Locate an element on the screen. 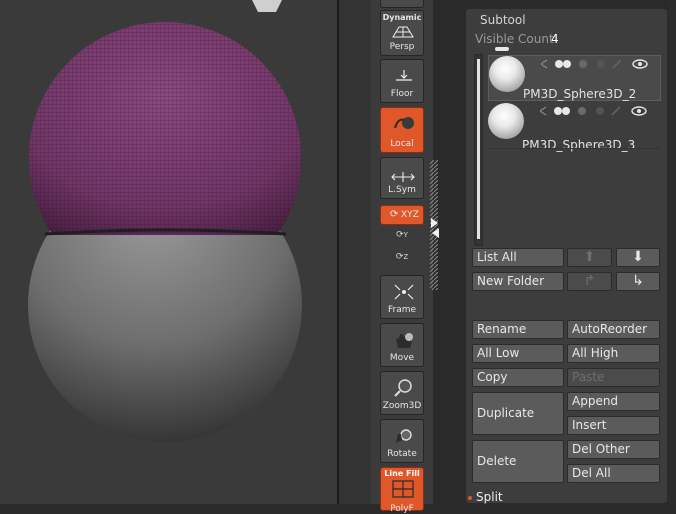  move-out-button: ↱ is located at coordinates (589, 281).